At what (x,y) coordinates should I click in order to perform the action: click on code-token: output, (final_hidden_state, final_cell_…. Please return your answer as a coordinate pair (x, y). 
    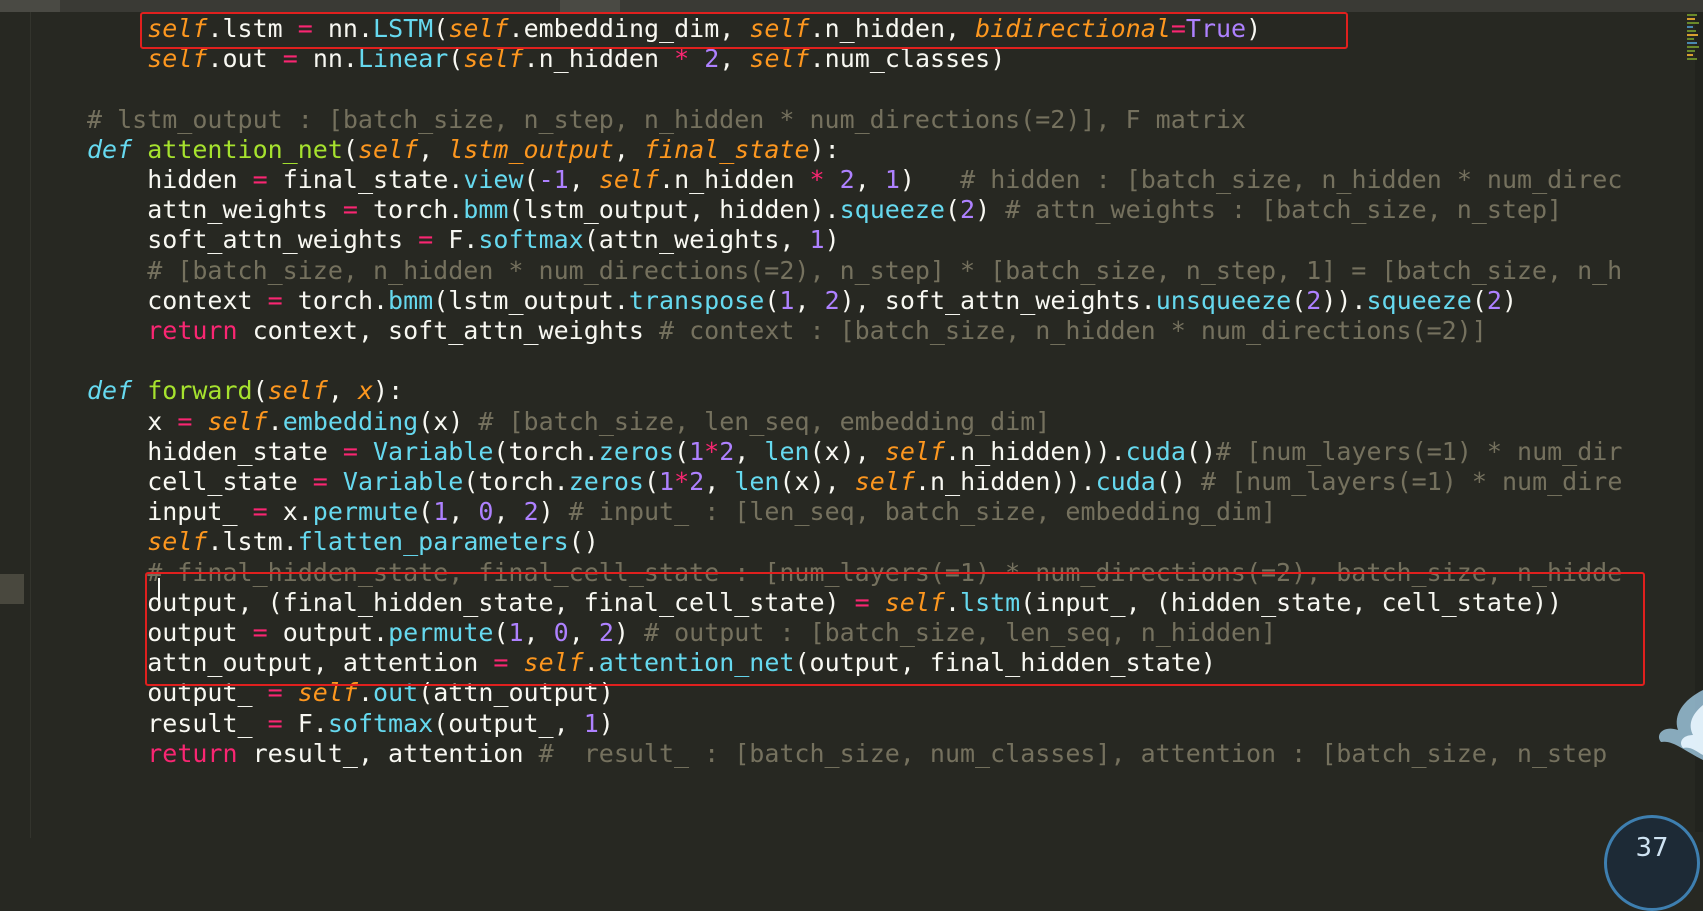
    Looking at the image, I should click on (471, 602).